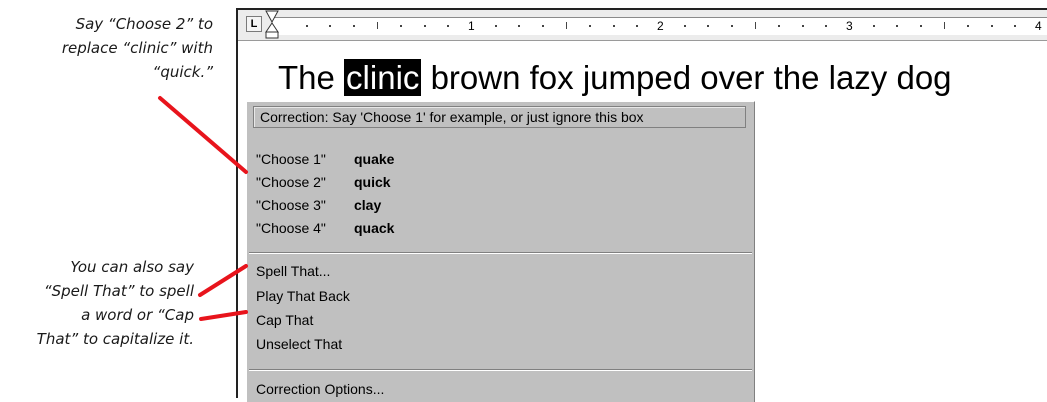 The width and height of the screenshot is (1047, 402). Describe the element at coordinates (374, 159) in the screenshot. I see `choice-word: quake` at that location.